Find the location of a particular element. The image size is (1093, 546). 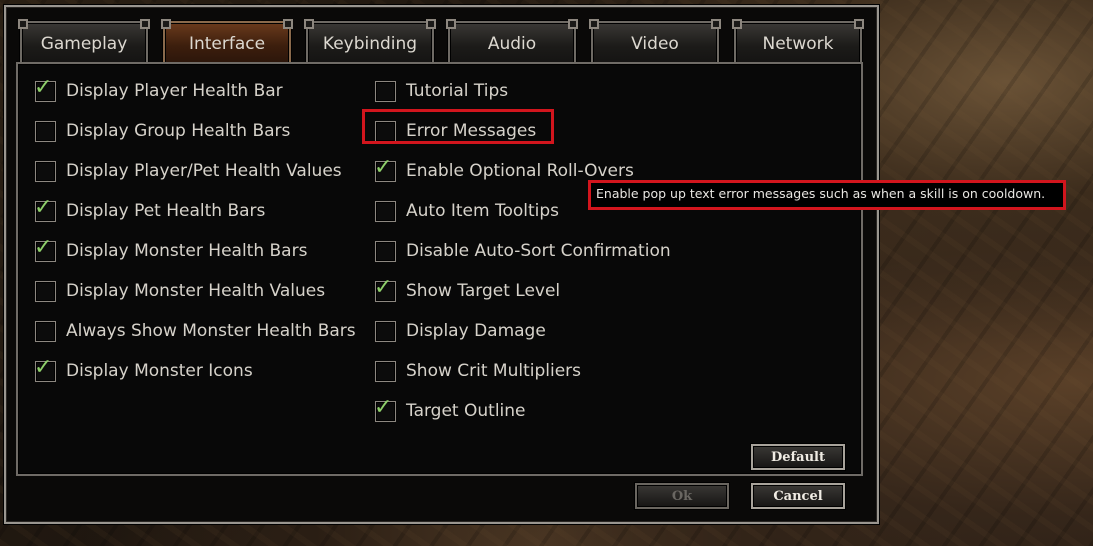

option-disable-auto-sort-confirmation: Disable Auto-Sort Confirmation is located at coordinates (523, 251).